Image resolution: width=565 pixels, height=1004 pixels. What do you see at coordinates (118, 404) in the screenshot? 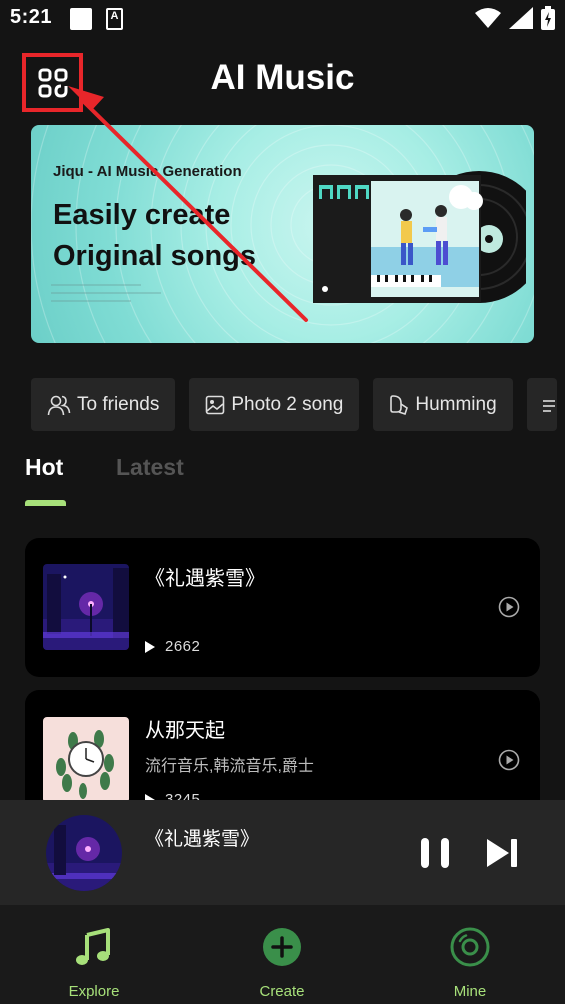
I see `chip-label: To friends` at bounding box center [118, 404].